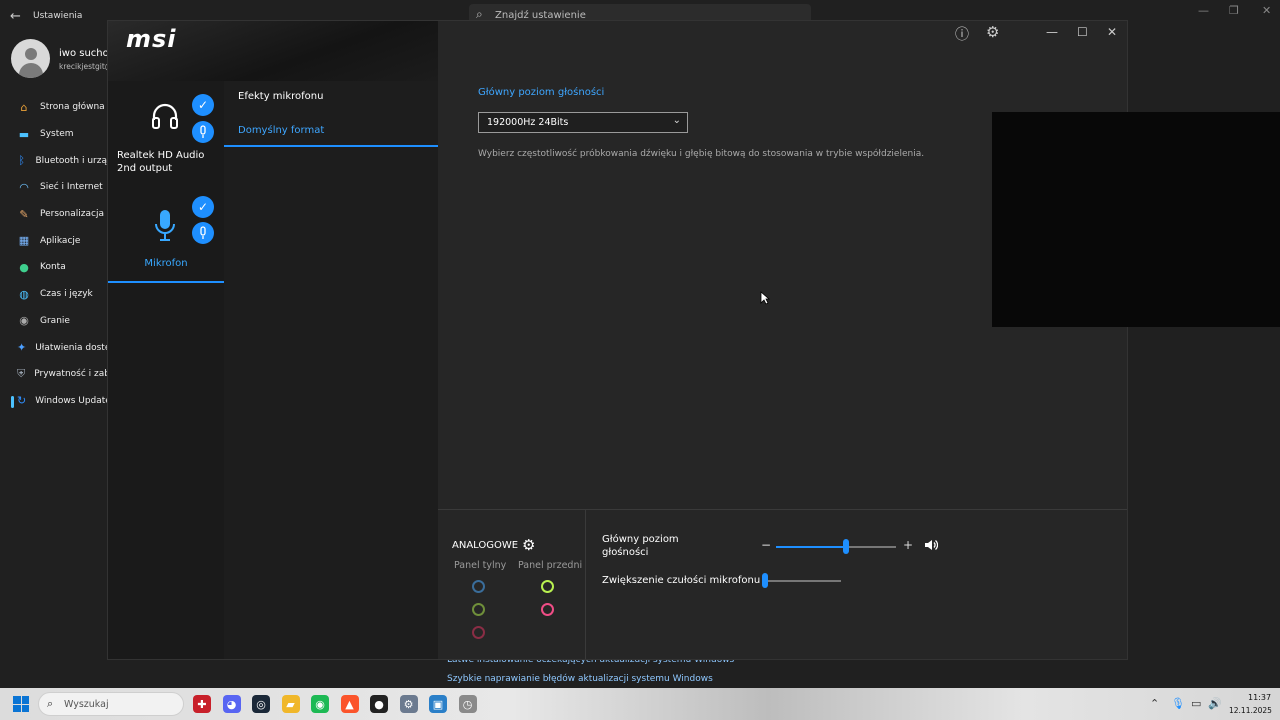  Describe the element at coordinates (478, 586) in the screenshot. I see `rear-jack-blue` at that location.